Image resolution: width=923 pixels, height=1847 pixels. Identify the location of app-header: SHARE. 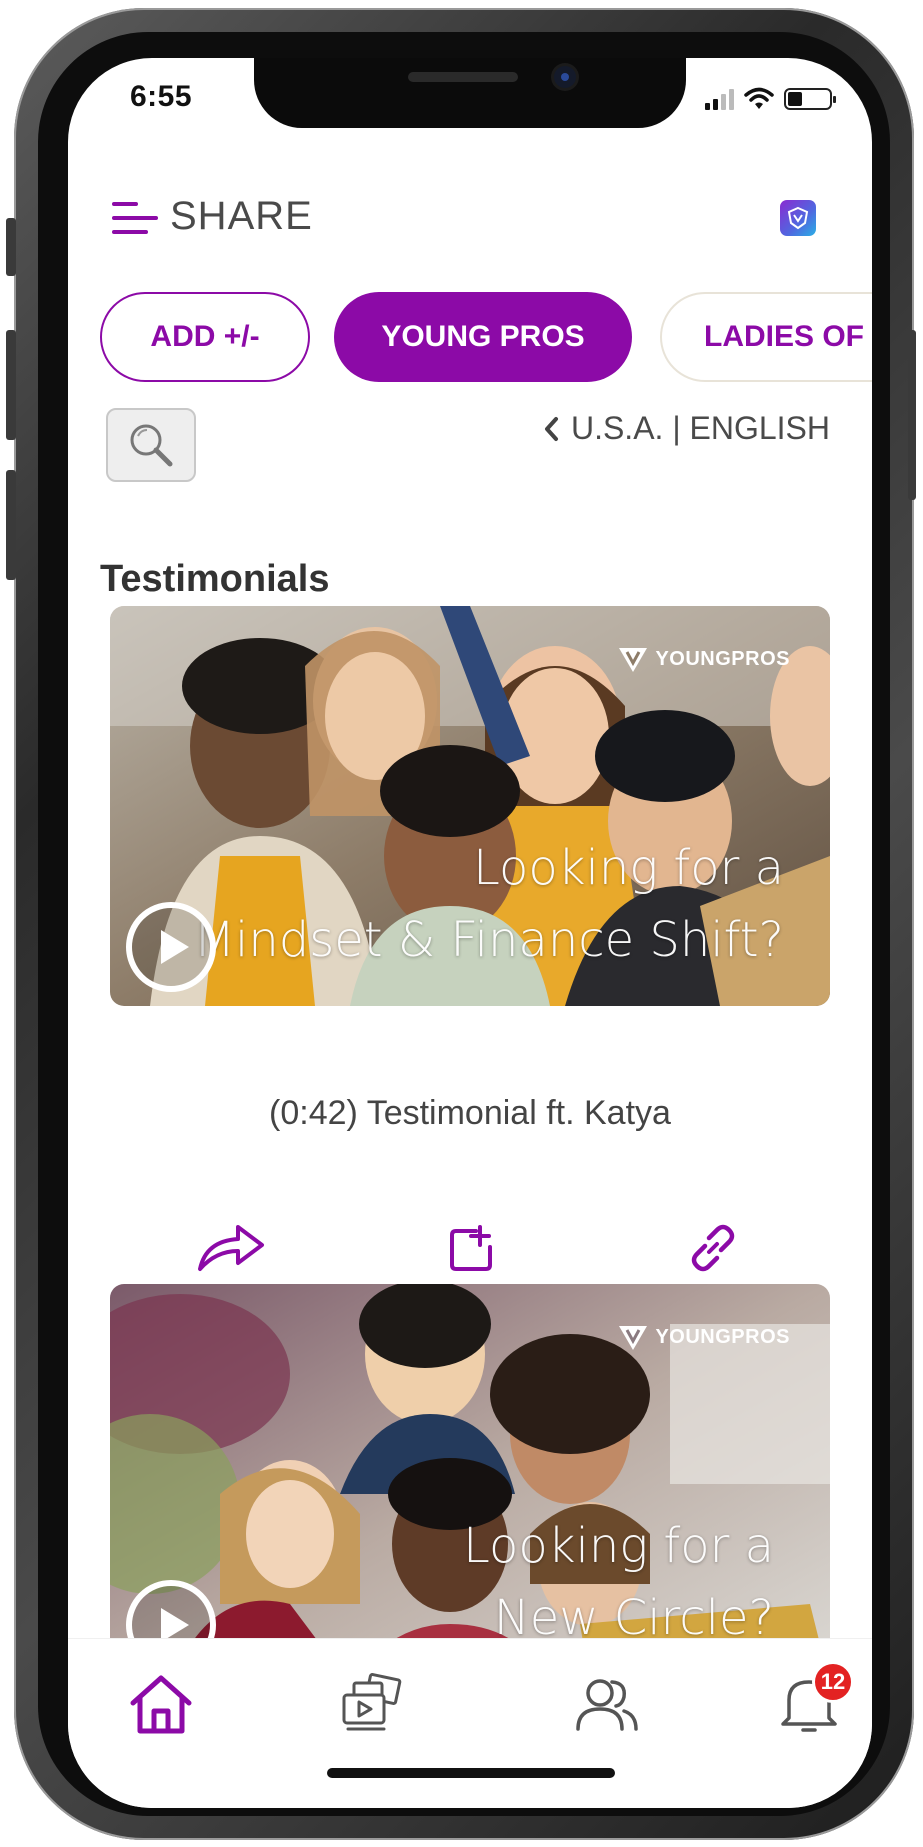
(470, 208).